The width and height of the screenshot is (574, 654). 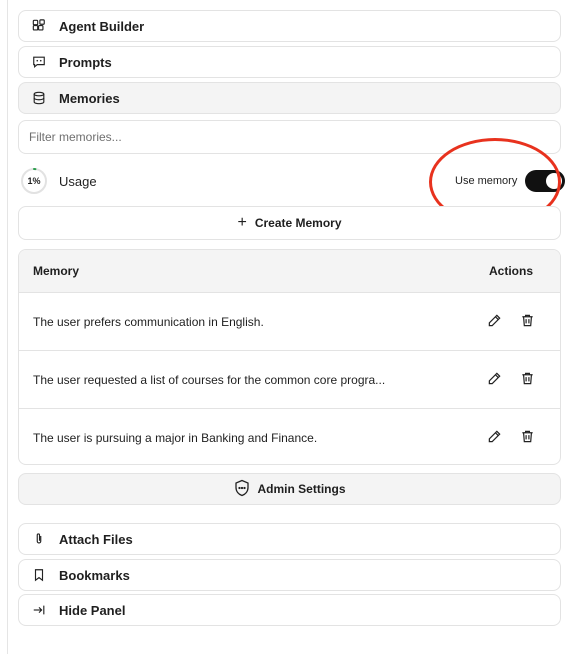 What do you see at coordinates (298, 223) in the screenshot?
I see `create-memory-label: Create Memory` at bounding box center [298, 223].